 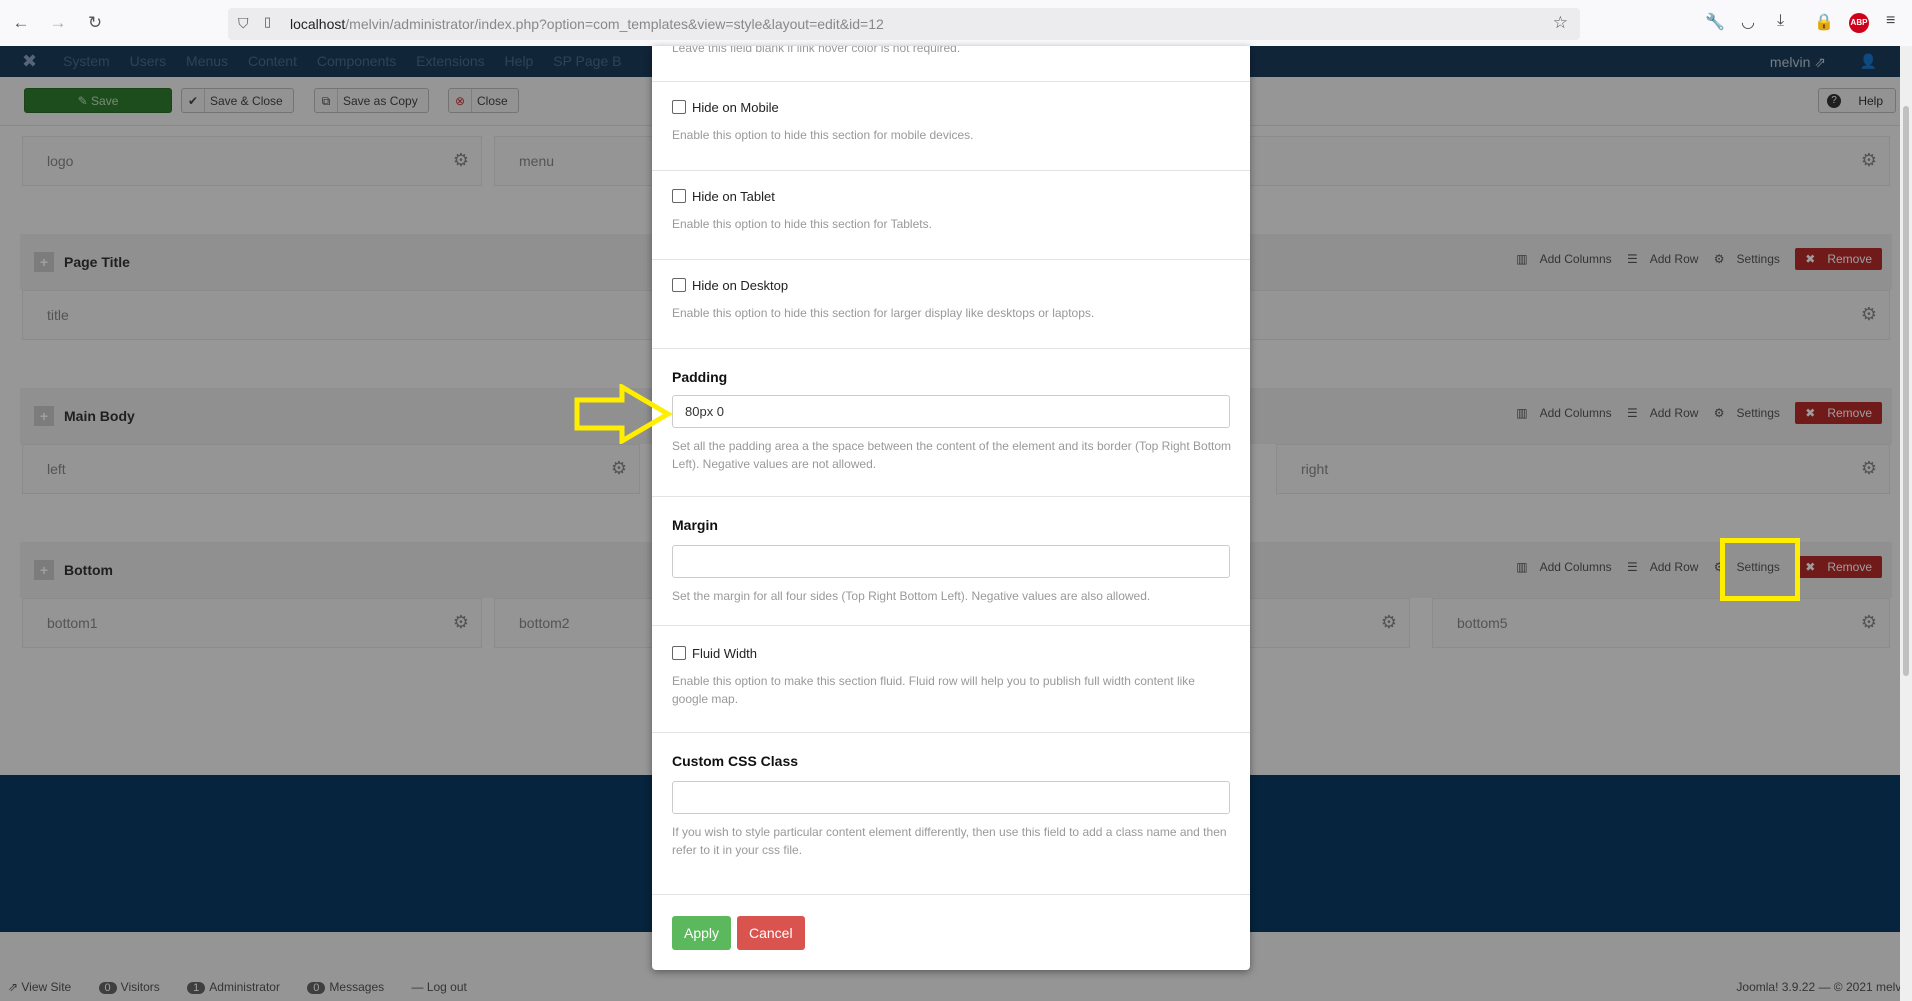 I want to click on hide-tablet-checkbox: Hide on Tablet, so click(x=723, y=196).